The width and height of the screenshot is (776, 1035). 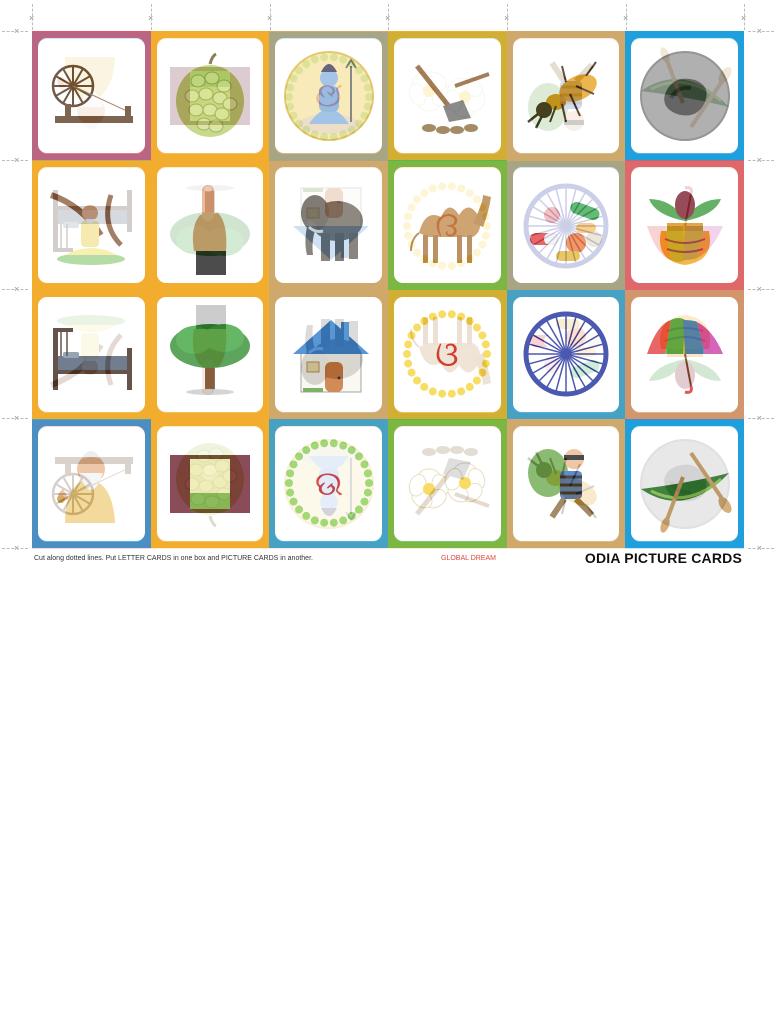 I want to click on kalash-pot-icon, so click(x=685, y=225).